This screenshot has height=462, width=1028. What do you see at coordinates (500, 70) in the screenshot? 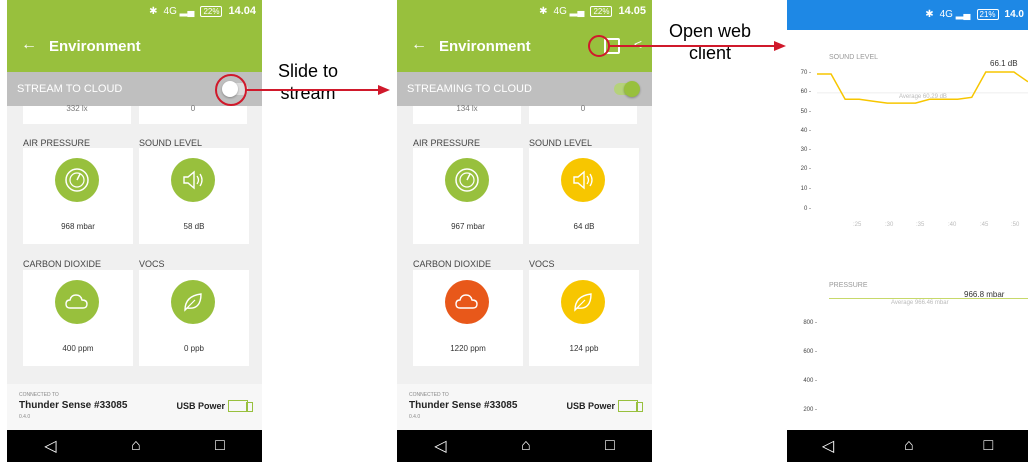
I see `annotation-arrows` at bounding box center [500, 70].